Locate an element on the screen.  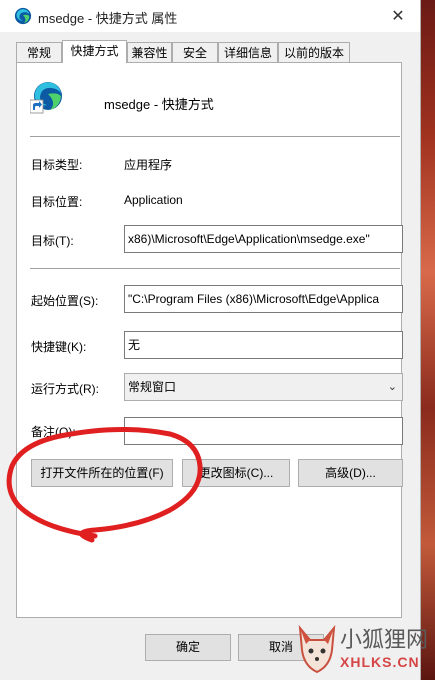
open-file-location-button: 打开文件所在的位置(F) is located at coordinates (102, 473).